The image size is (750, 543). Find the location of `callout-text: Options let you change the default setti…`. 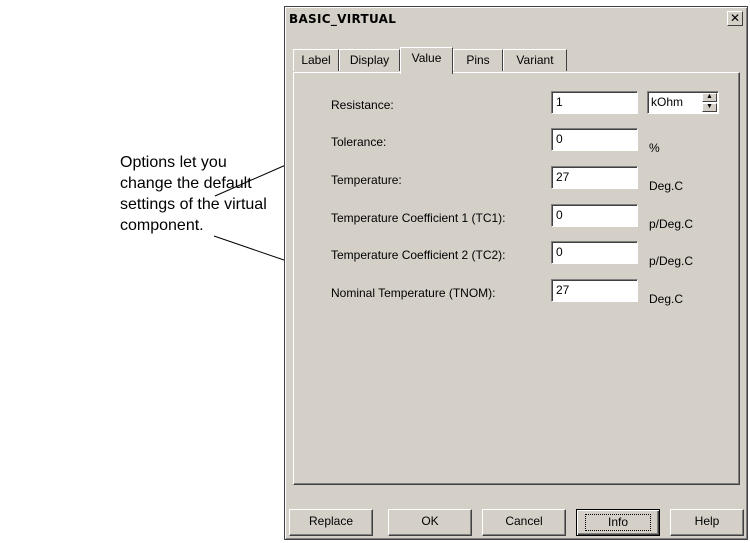

callout-text: Options let you change the default setti… is located at coordinates (205, 194).